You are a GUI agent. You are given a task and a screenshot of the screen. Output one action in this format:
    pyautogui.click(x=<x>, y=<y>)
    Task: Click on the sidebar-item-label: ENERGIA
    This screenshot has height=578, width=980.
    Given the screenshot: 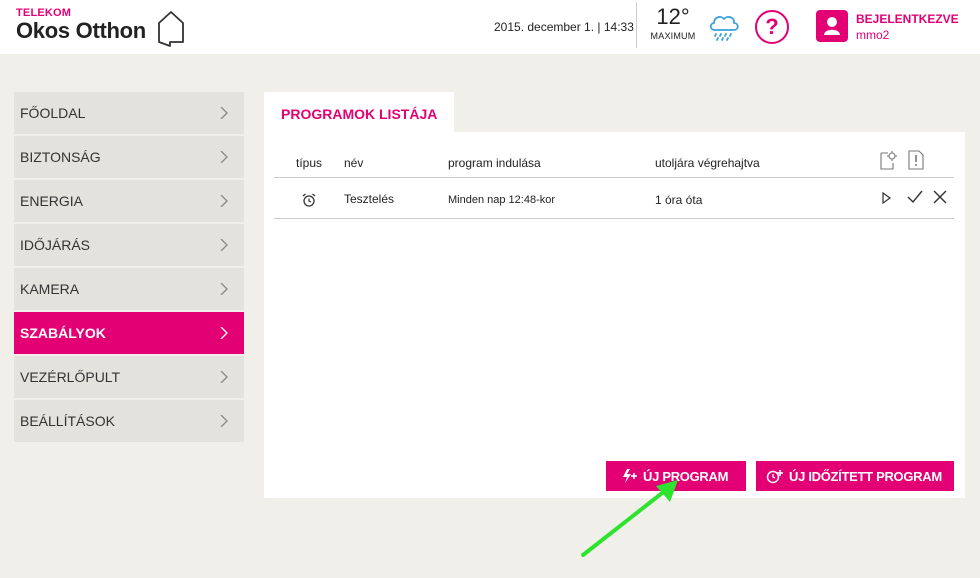 What is the action you would take?
    pyautogui.click(x=52, y=201)
    